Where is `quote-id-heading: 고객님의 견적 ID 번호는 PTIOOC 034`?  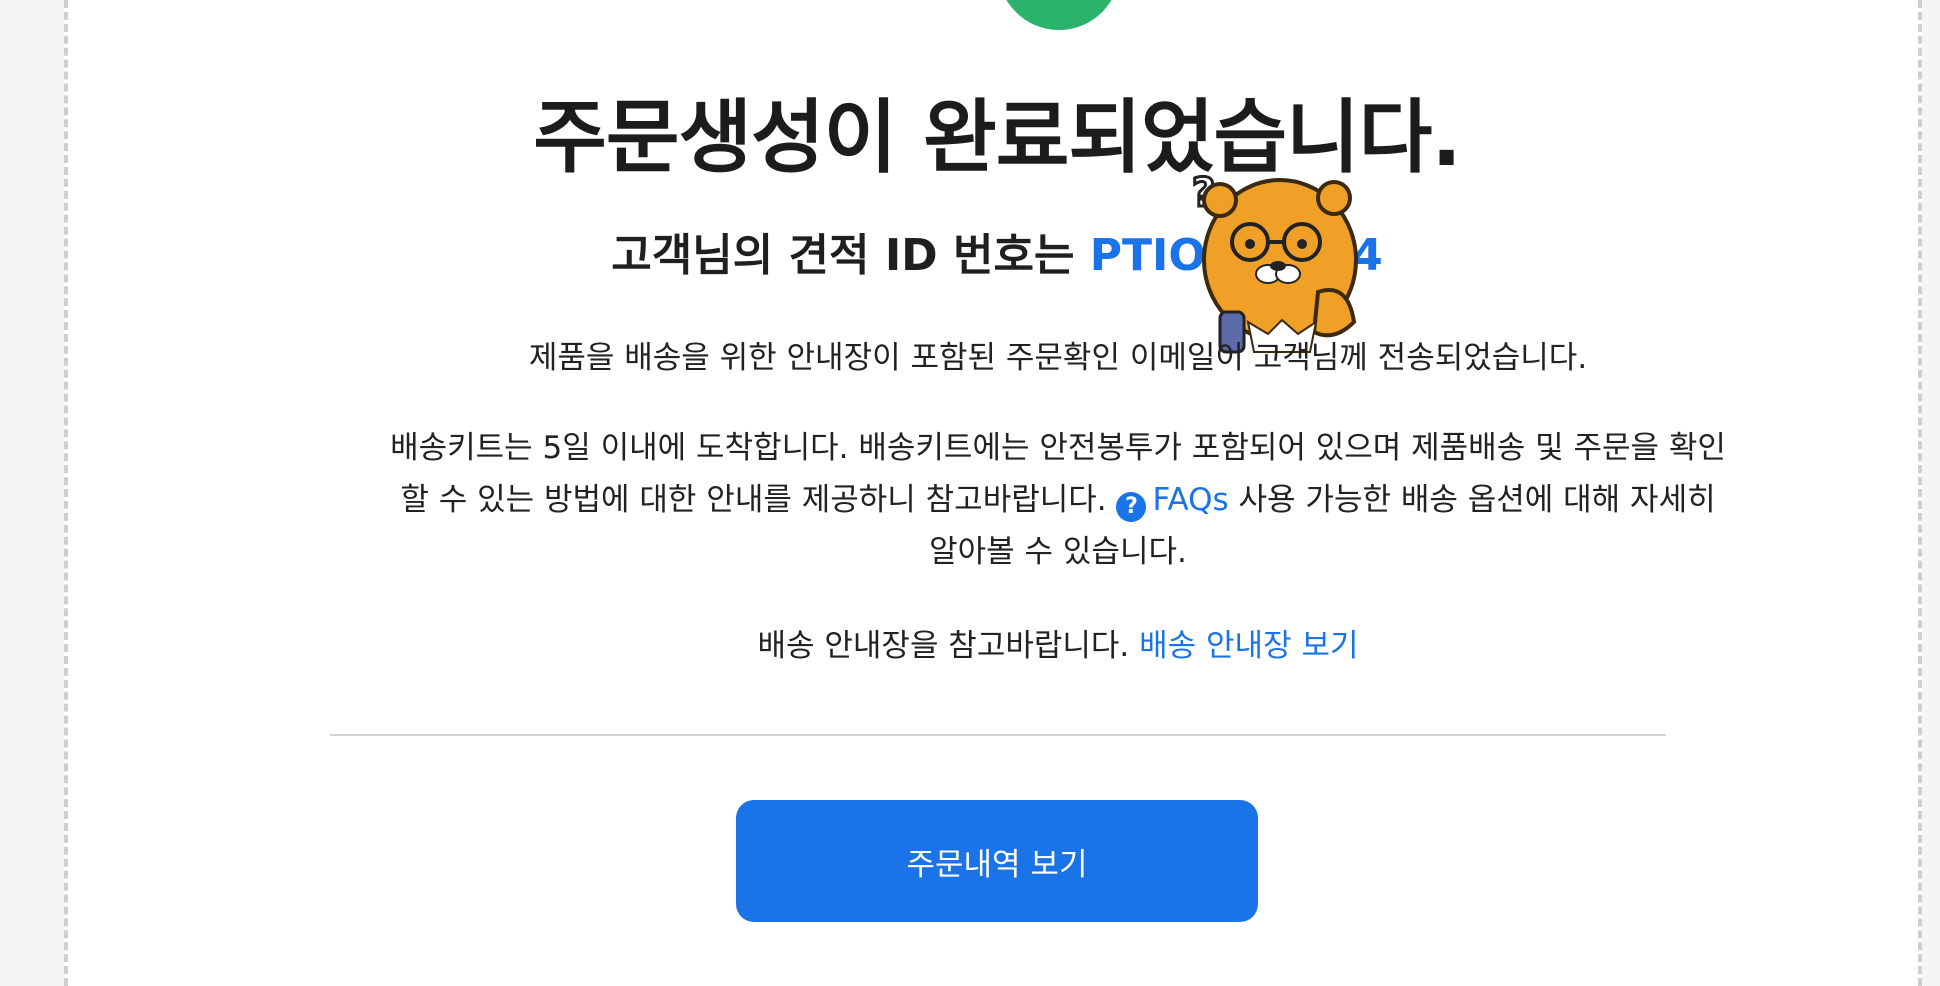
quote-id-heading: 고객님의 견적 ID 번호는 PTIOOC 034 is located at coordinates (997, 256).